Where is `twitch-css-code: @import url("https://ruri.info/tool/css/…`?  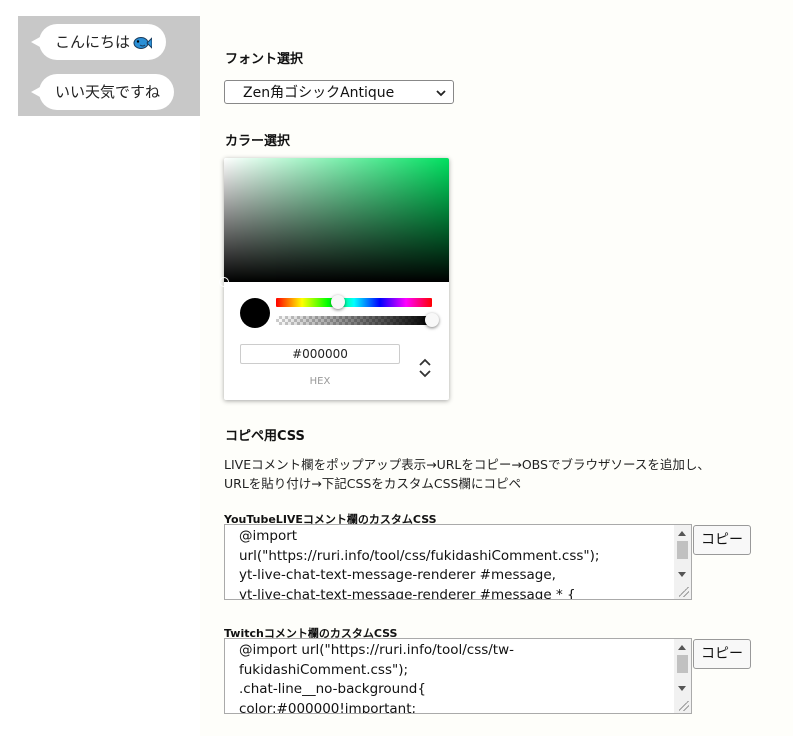
twitch-css-code: @import url("https://ruri.info/tool/css/… is located at coordinates (377, 678).